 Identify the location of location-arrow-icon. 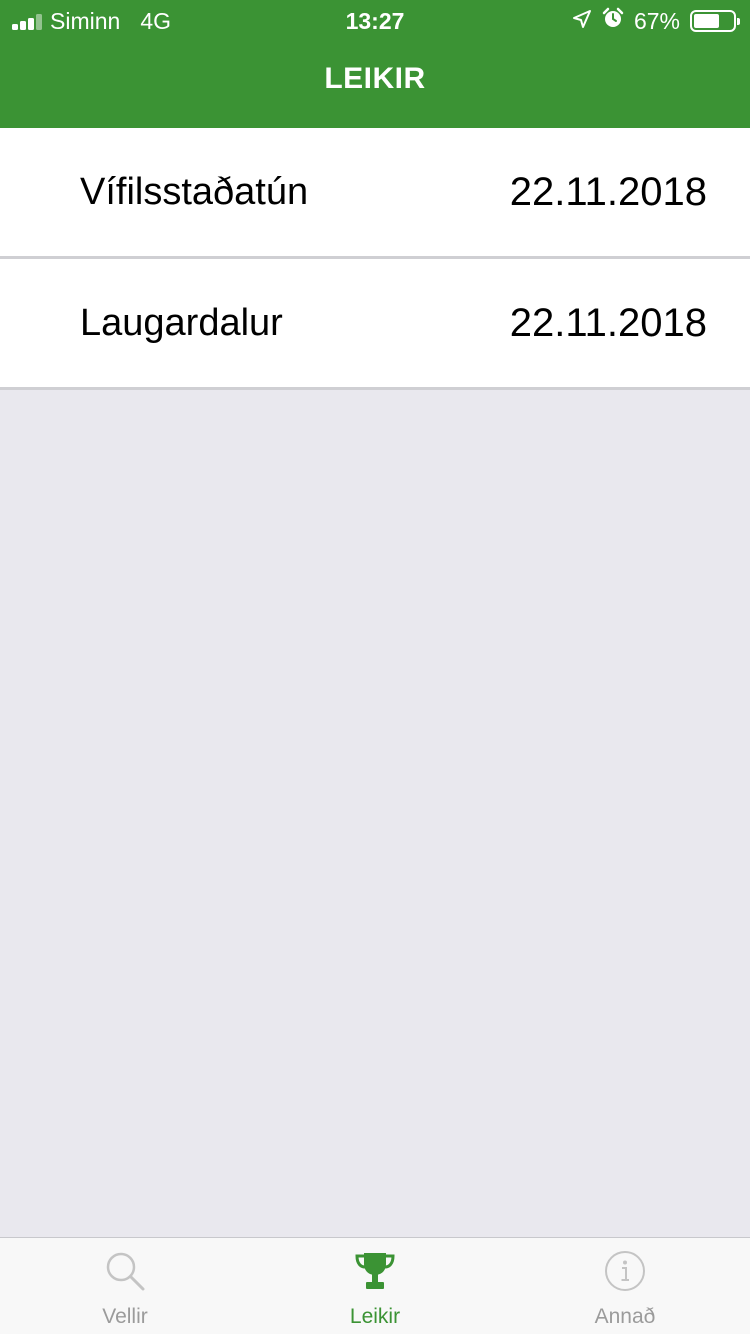
(582, 21).